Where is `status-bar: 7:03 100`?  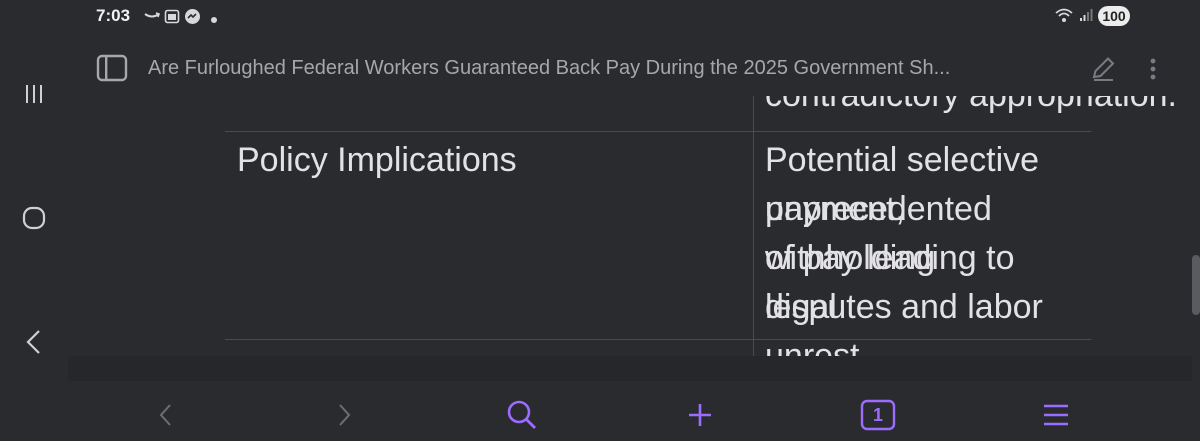
status-bar: 7:03 100 is located at coordinates (600, 17).